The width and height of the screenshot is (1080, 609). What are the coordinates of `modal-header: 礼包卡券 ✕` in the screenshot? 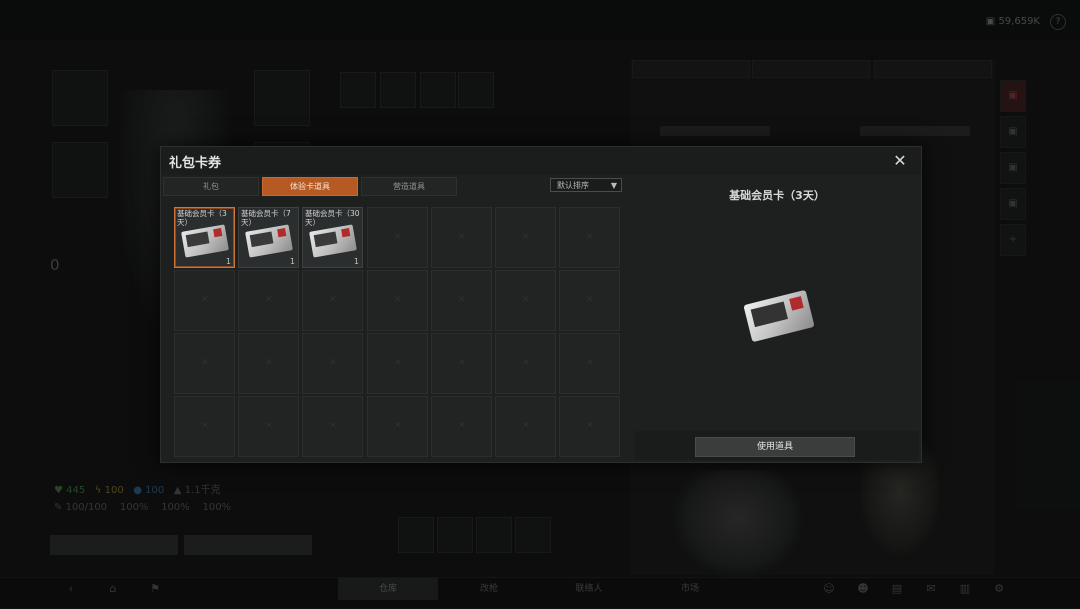 It's located at (541, 161).